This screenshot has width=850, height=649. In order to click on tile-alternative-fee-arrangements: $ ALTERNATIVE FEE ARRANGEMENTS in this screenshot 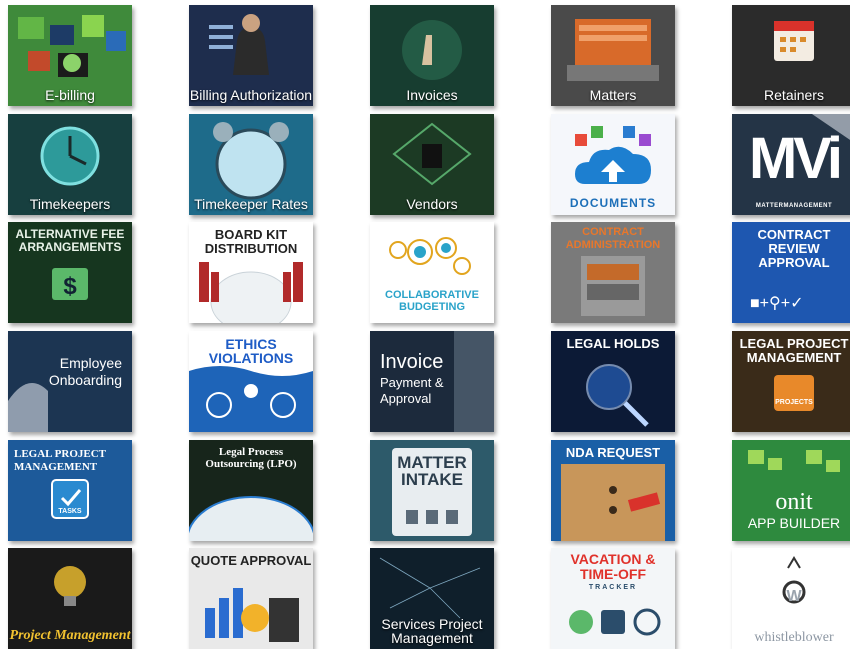, I will do `click(70, 272)`.